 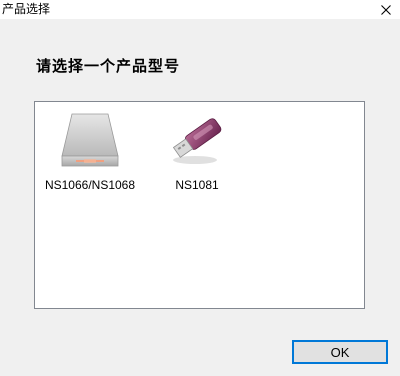 I want to click on close-icon, so click(x=386, y=9).